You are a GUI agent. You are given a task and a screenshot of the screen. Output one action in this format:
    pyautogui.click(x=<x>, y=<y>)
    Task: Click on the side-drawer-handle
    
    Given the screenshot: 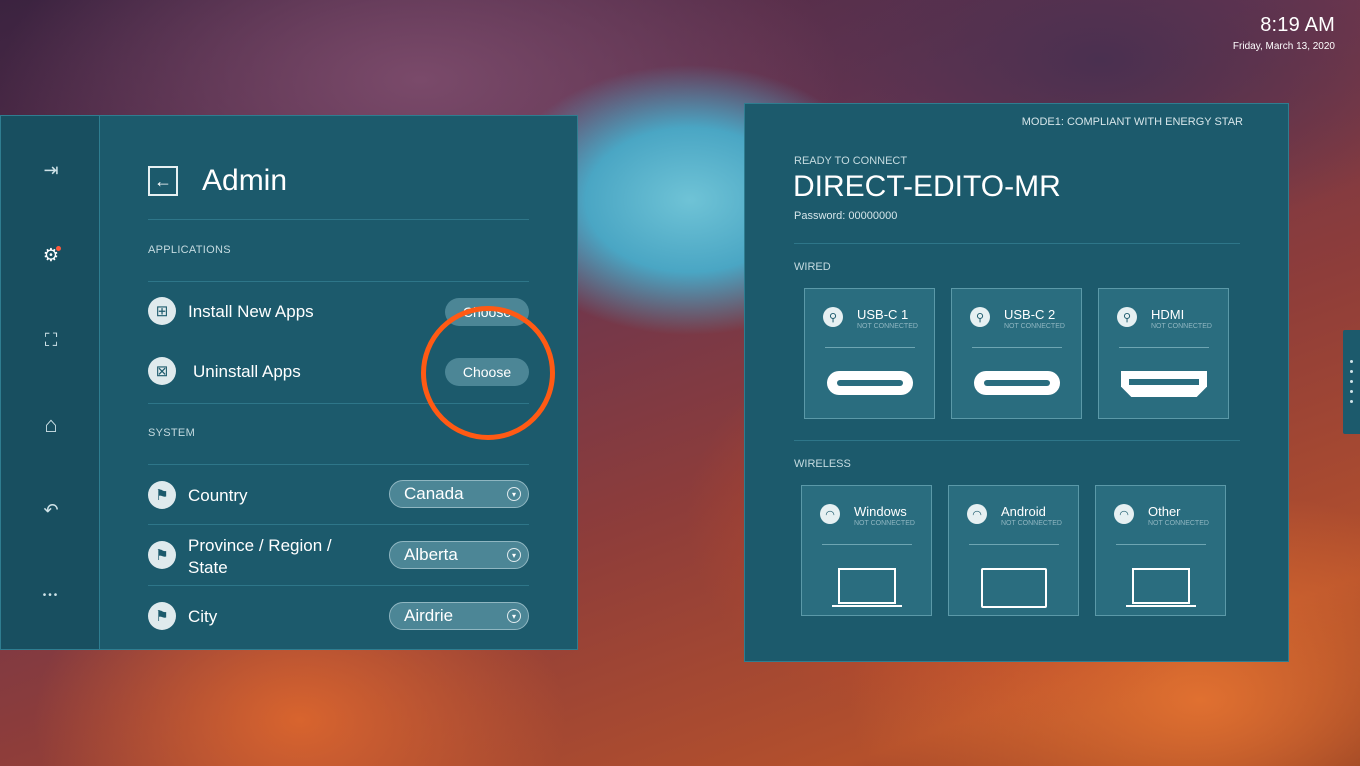 What is the action you would take?
    pyautogui.click(x=1351, y=382)
    